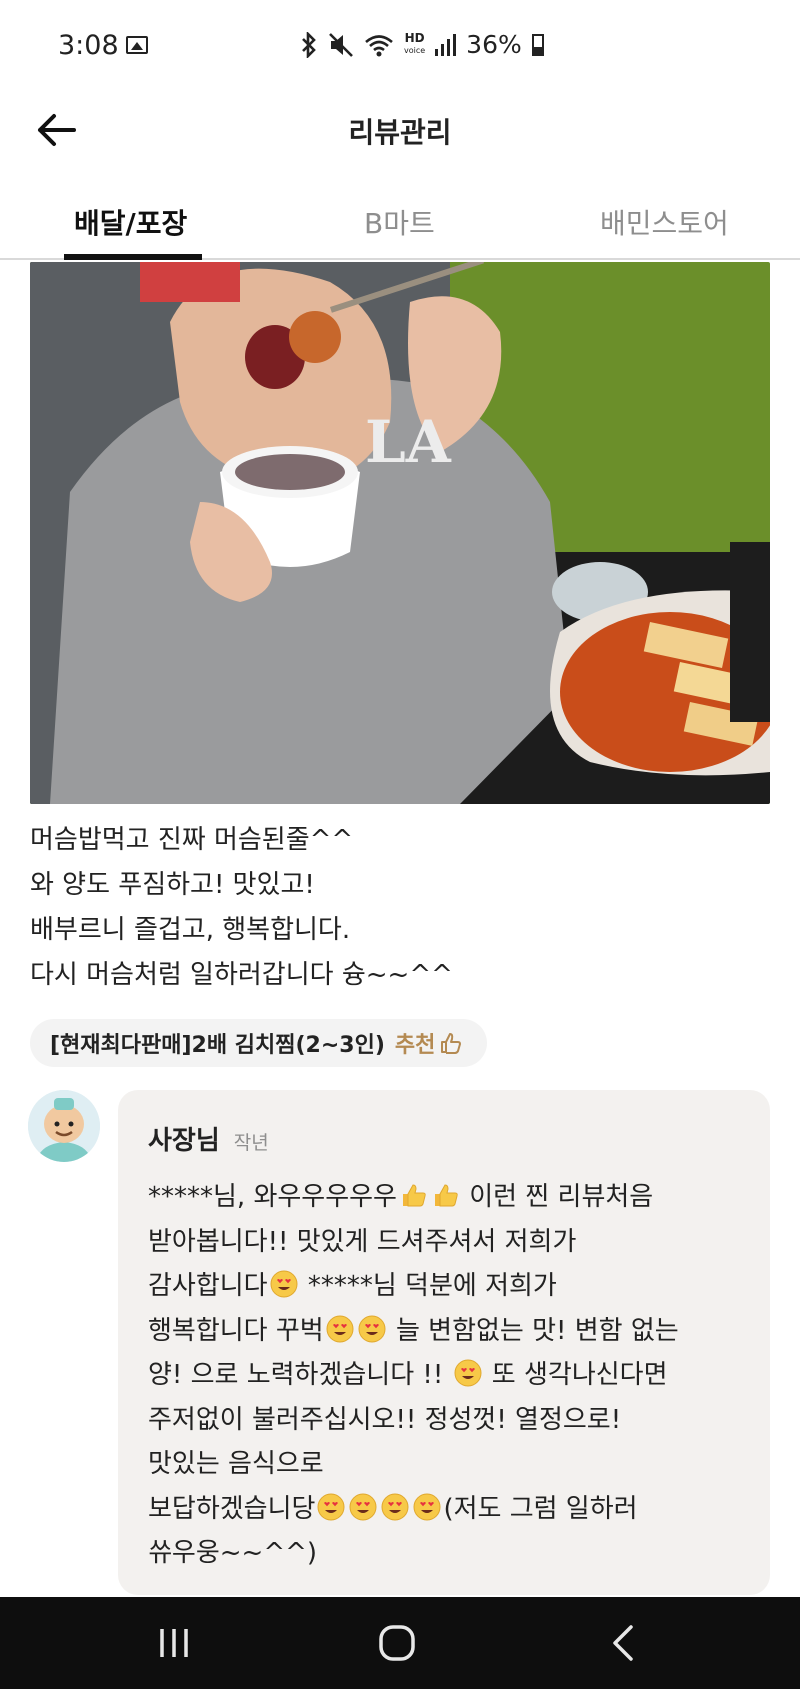  I want to click on tab-baemin-store: 배민스토어, so click(664, 222).